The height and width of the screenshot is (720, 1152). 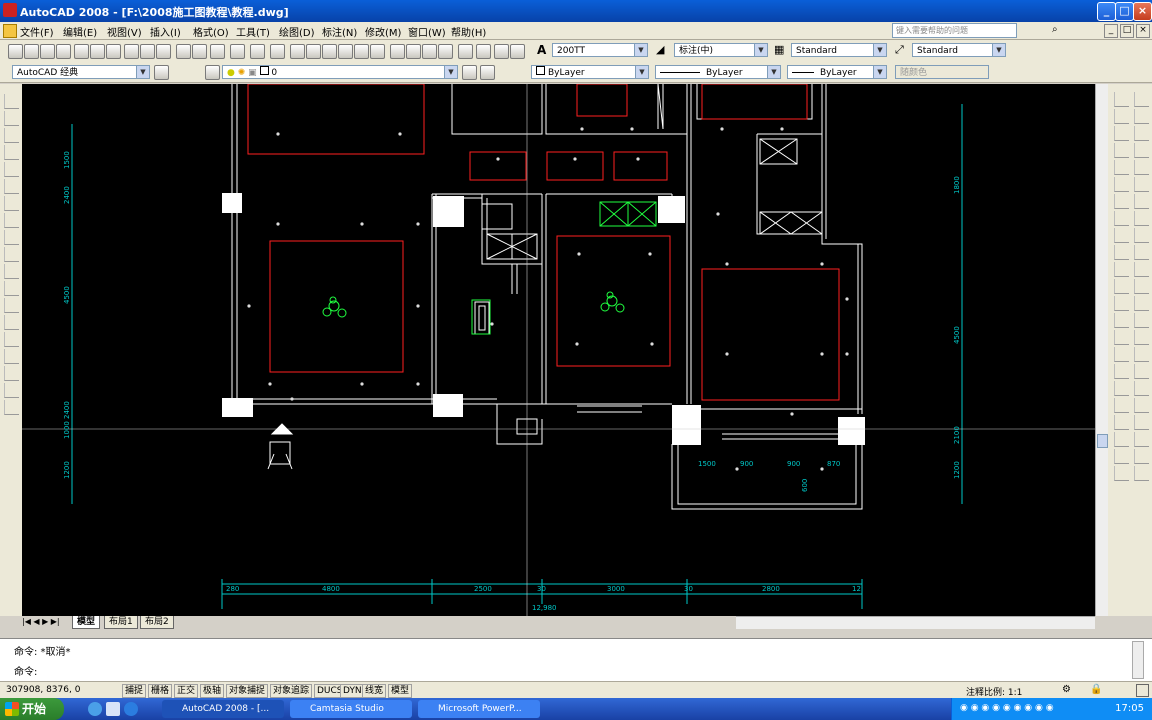 I want to click on table-style-select: Standard ▼, so click(x=839, y=50).